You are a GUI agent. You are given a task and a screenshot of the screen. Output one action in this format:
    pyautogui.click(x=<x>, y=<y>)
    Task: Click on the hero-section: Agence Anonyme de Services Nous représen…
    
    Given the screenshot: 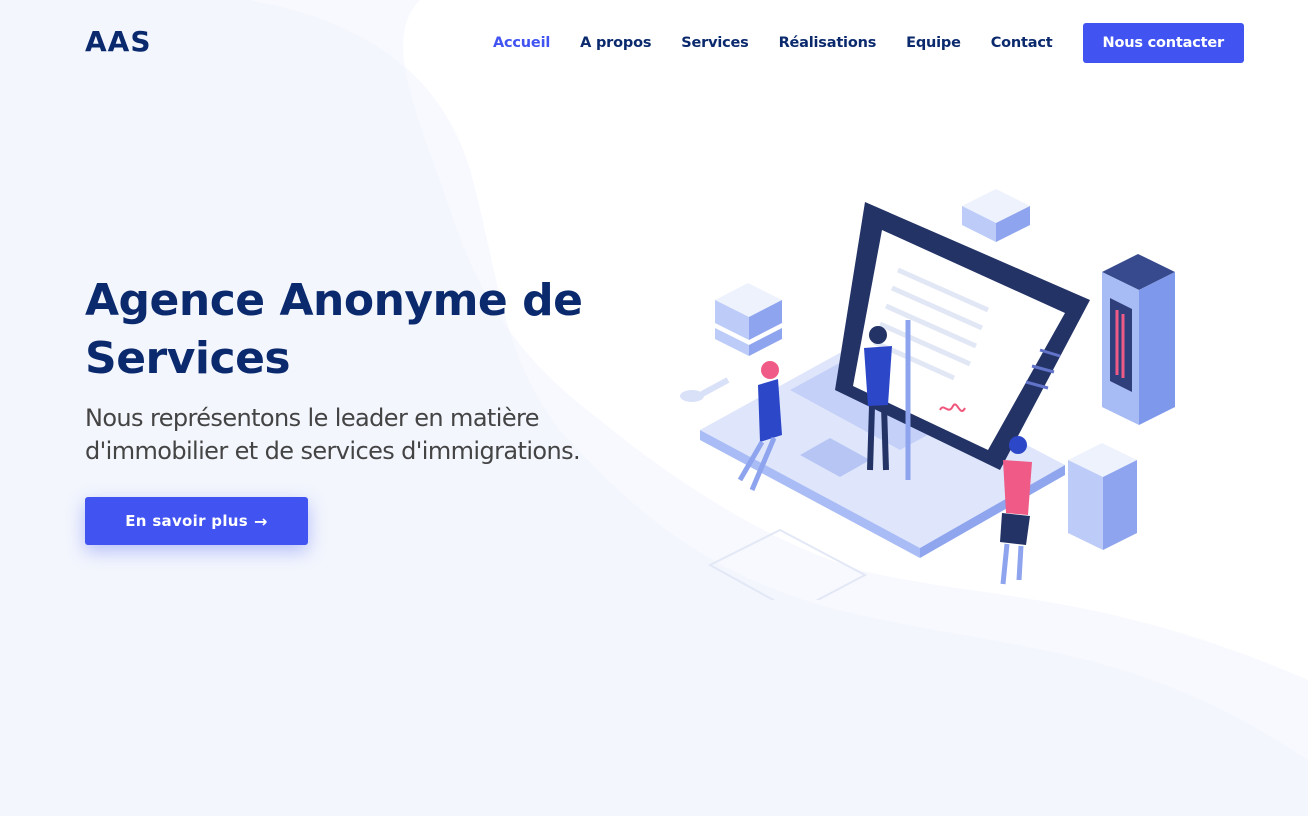 What is the action you would take?
    pyautogui.click(x=365, y=370)
    